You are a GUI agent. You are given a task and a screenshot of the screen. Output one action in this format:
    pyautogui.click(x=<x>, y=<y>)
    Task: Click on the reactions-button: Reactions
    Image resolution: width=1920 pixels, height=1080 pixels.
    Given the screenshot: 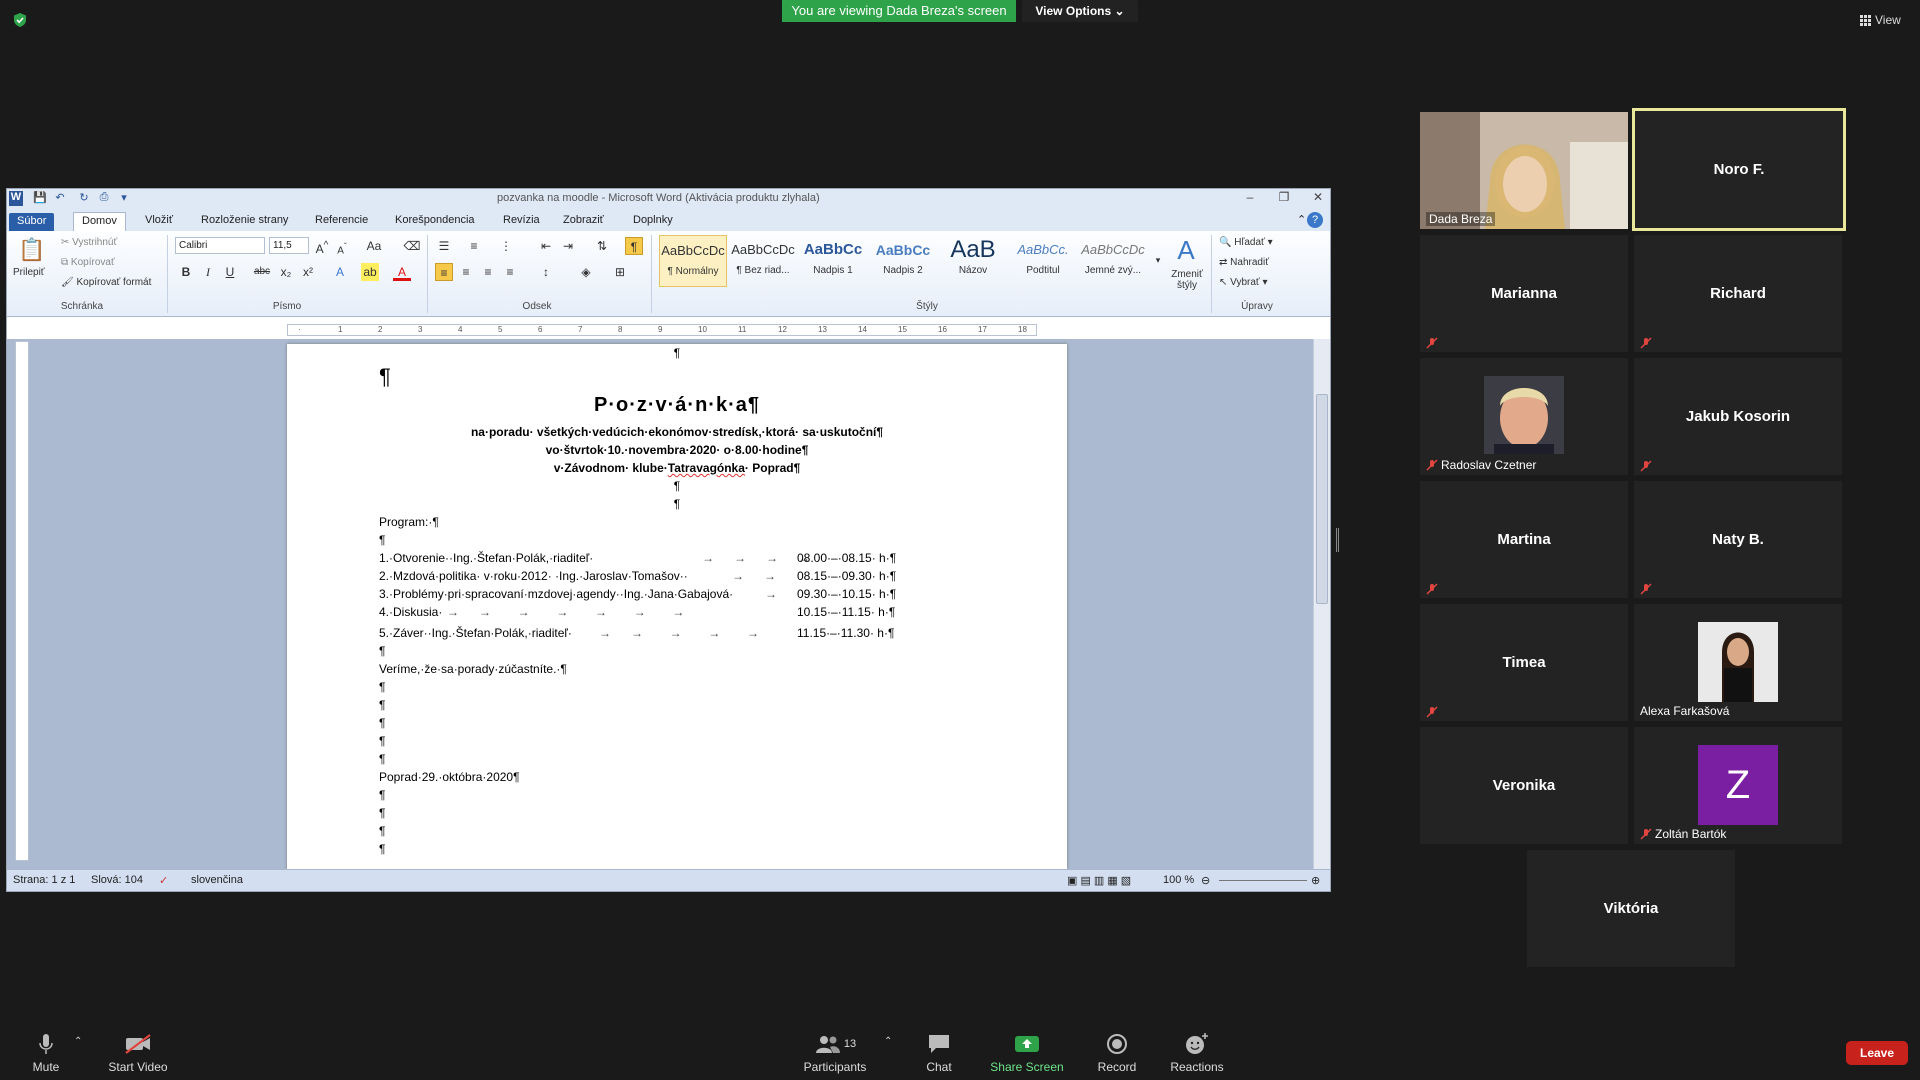 What is the action you would take?
    pyautogui.click(x=1197, y=1052)
    